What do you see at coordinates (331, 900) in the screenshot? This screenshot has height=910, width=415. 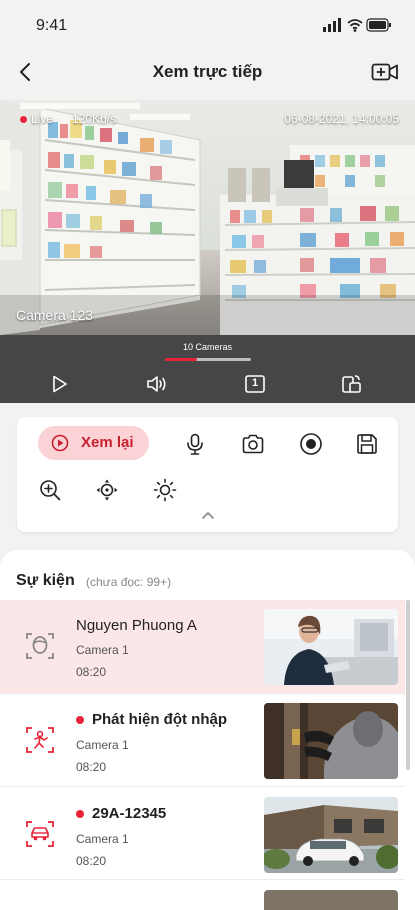 I see `event-thumbnail-partial` at bounding box center [331, 900].